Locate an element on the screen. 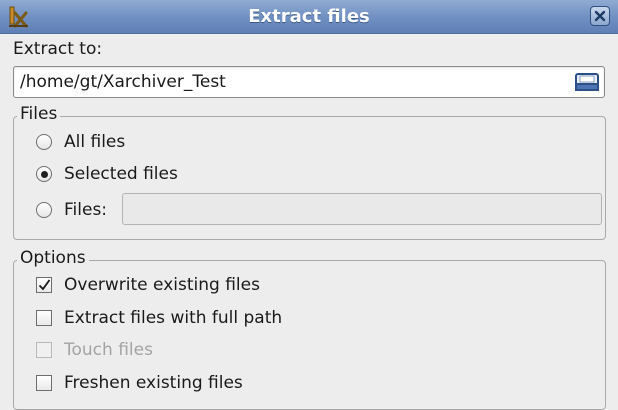  folder-browse-icon is located at coordinates (587, 82).